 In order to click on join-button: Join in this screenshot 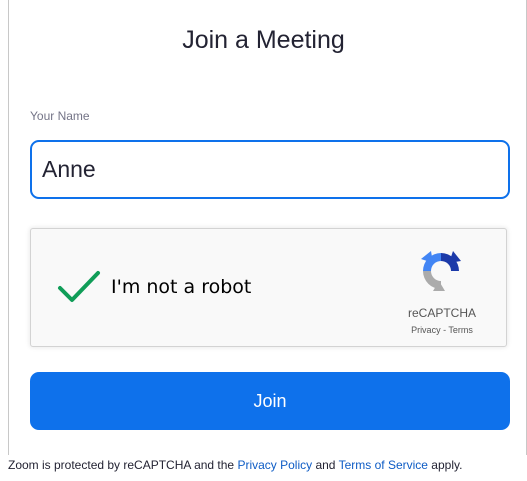, I will do `click(270, 401)`.